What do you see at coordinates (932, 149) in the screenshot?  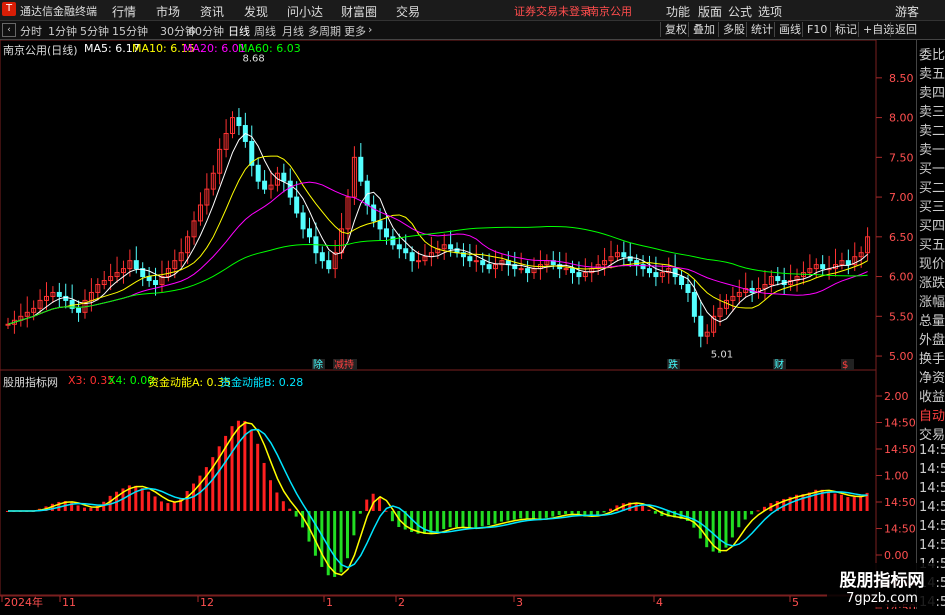 I see `sidebar-item-5: 卖一` at bounding box center [932, 149].